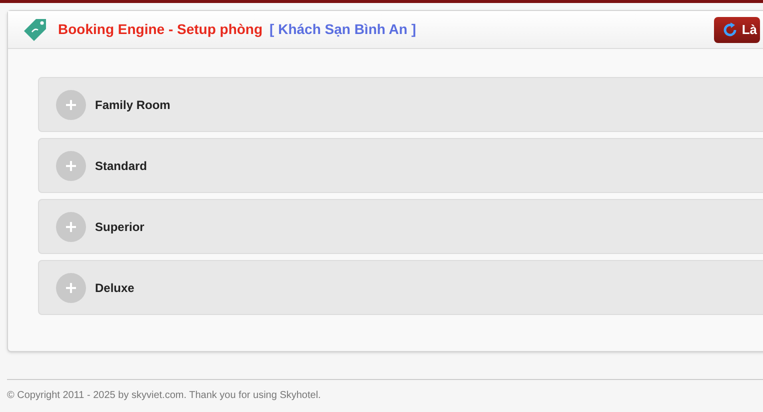 The height and width of the screenshot is (412, 763). Describe the element at coordinates (730, 30) in the screenshot. I see `refresh-icon` at that location.